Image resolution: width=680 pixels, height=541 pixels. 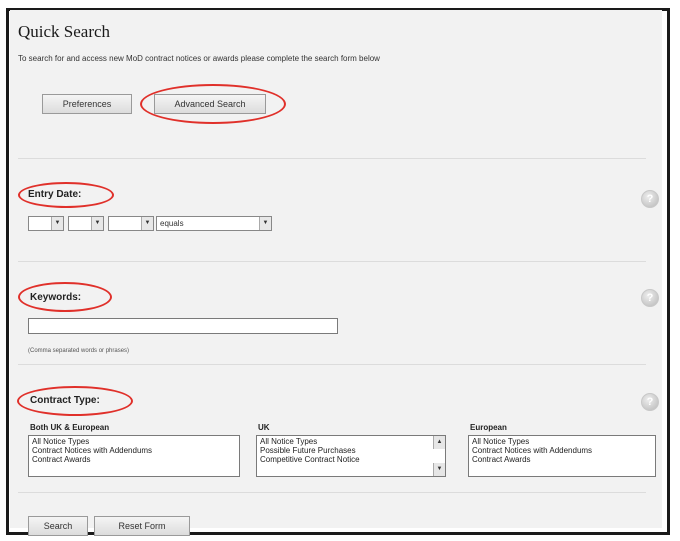 What do you see at coordinates (86, 223) in the screenshot?
I see `entry-date-month-select: ▼` at bounding box center [86, 223].